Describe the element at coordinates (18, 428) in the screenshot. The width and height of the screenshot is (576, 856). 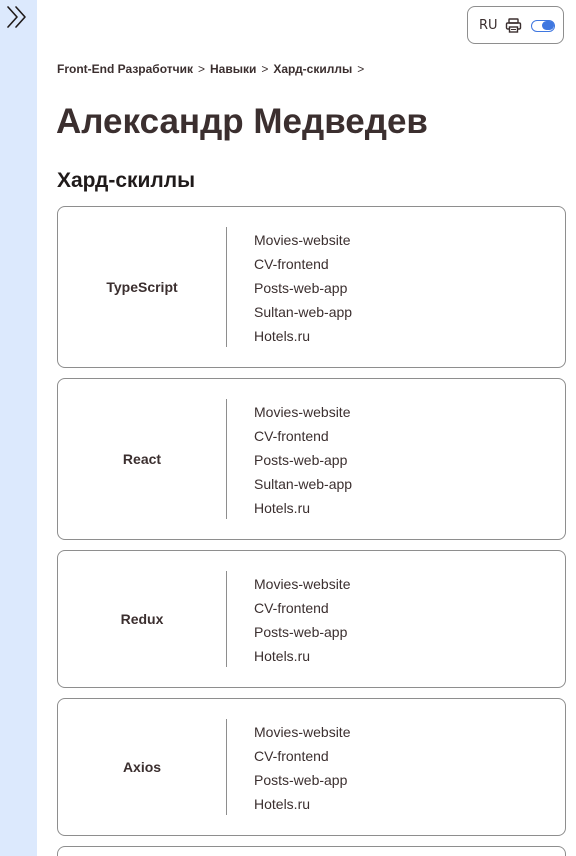
I see `sidebar` at that location.